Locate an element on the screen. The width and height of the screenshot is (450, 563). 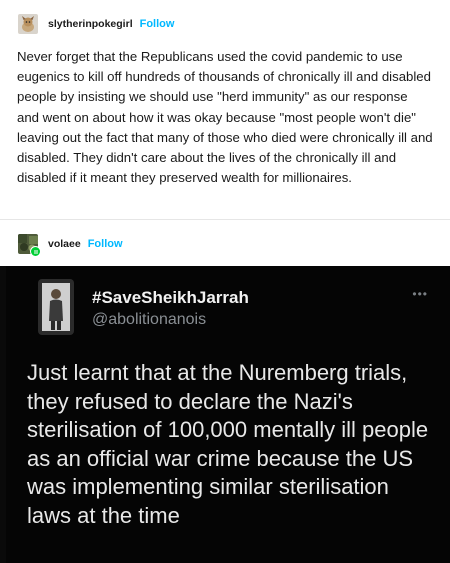
dog-avatar-icon is located at coordinates (28, 24).